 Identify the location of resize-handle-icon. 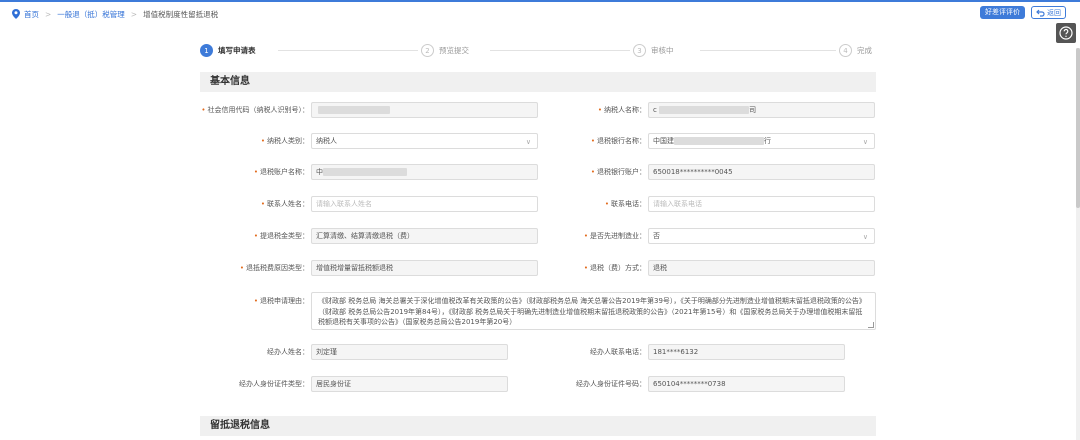
(871, 325).